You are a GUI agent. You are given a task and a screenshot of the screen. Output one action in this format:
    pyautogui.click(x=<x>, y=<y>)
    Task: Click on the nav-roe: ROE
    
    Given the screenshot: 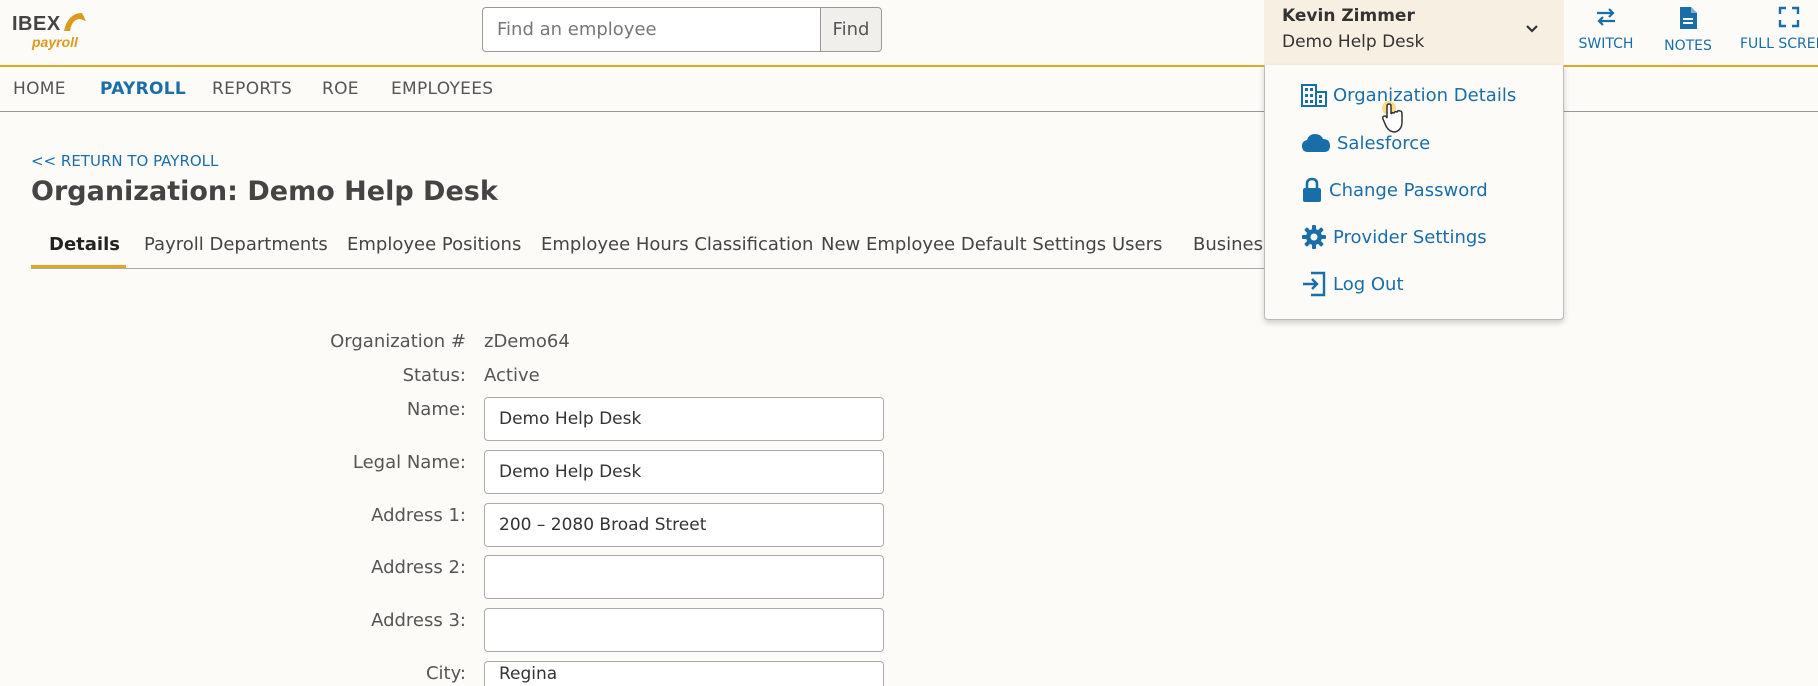 What is the action you would take?
    pyautogui.click(x=340, y=89)
    